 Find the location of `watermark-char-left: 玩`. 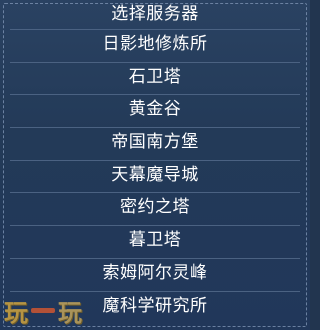

watermark-char-left: 玩 is located at coordinates (16, 312).